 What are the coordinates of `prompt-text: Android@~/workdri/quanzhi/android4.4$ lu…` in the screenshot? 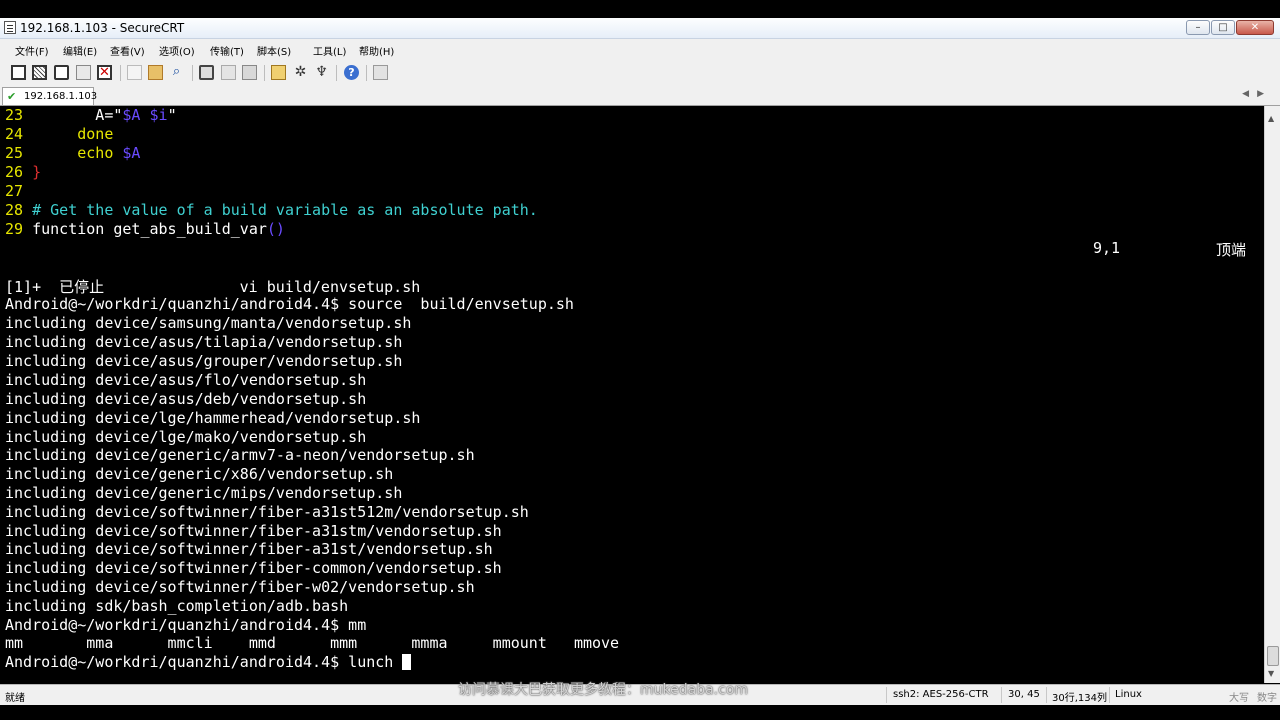 It's located at (204, 662).